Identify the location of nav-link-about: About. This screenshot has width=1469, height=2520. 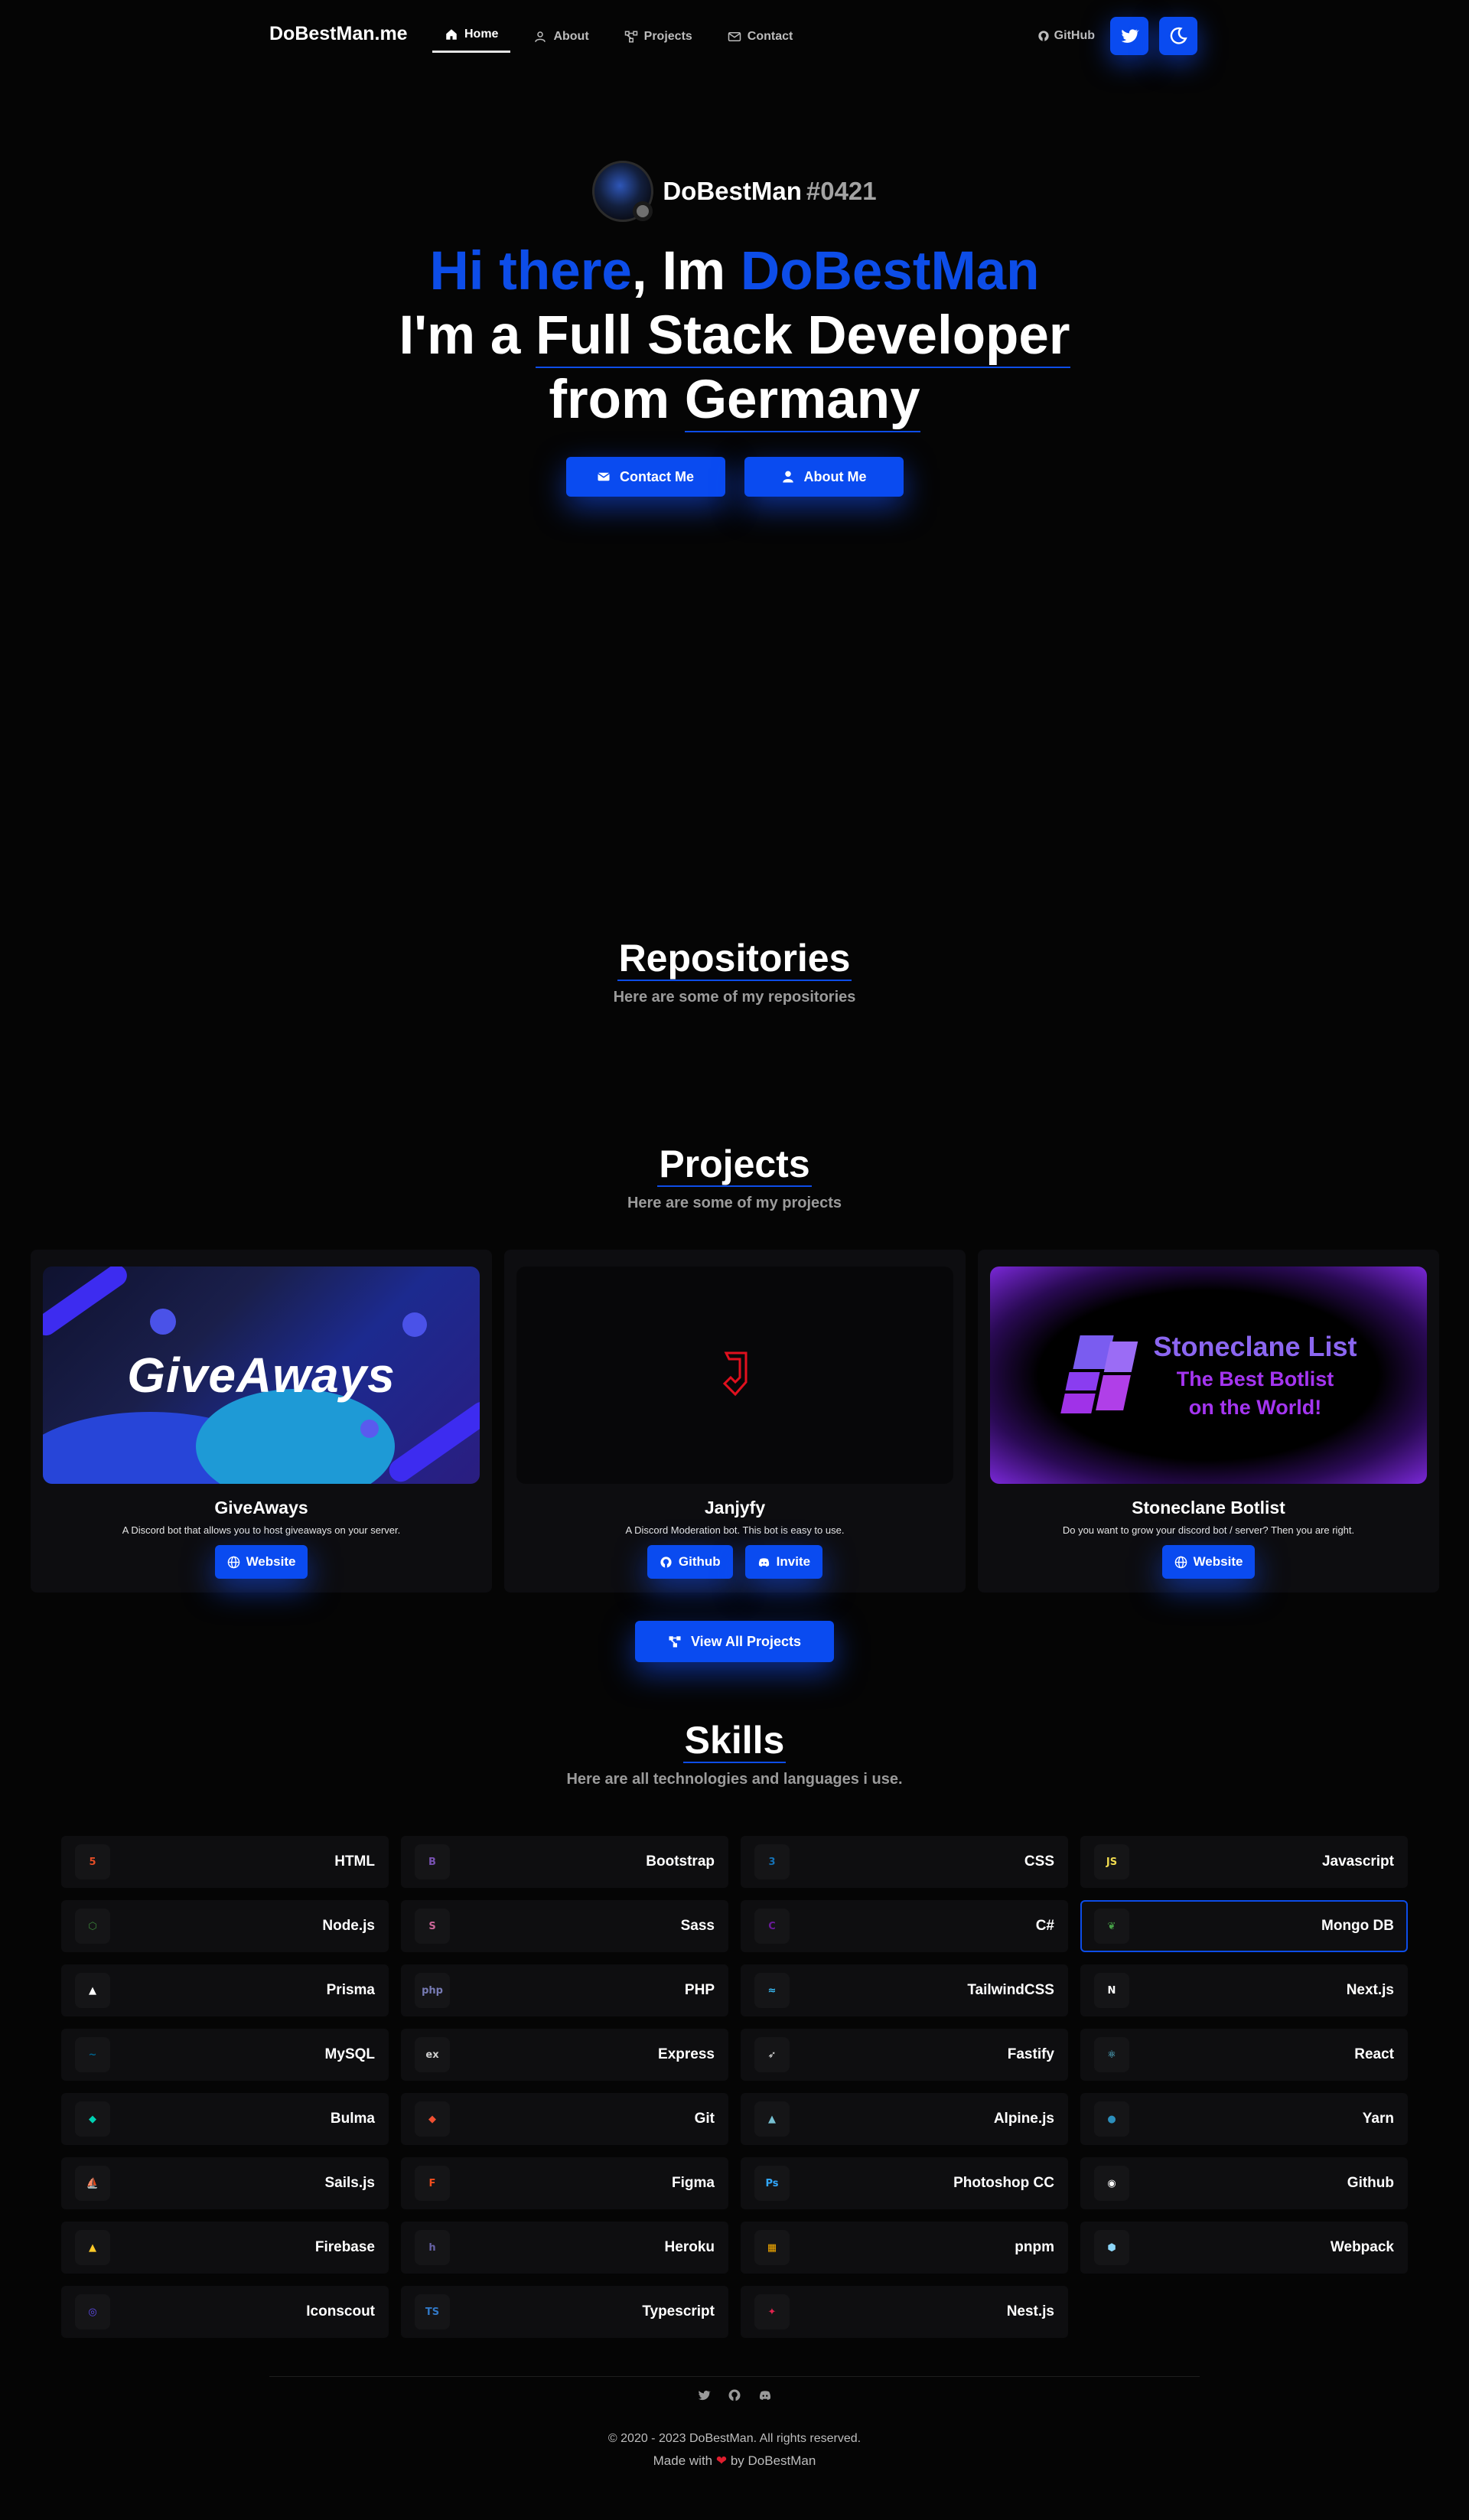
(561, 36).